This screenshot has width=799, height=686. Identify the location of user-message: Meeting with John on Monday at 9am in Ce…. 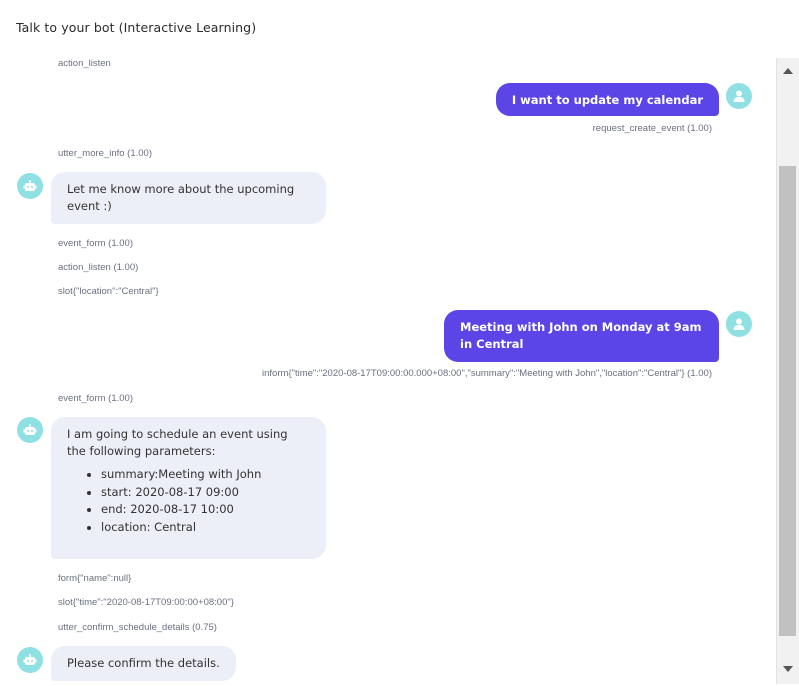
(581, 336).